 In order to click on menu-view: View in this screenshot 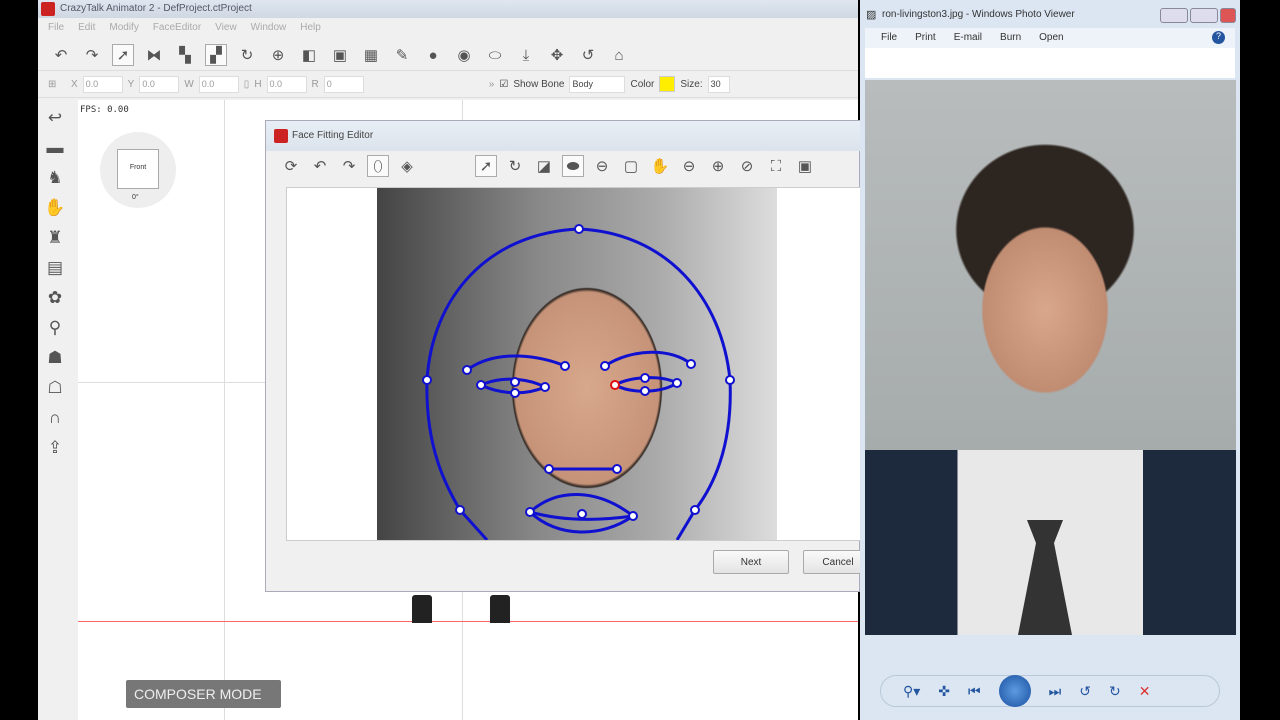, I will do `click(226, 28)`.